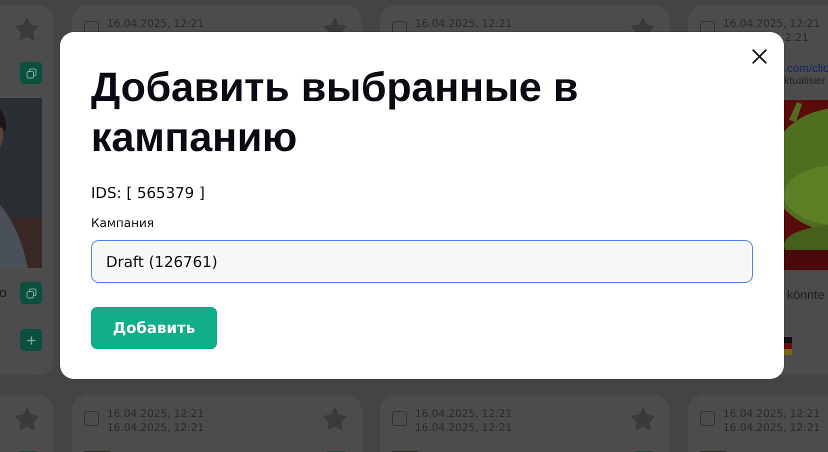 This screenshot has width=828, height=452. What do you see at coordinates (122, 223) in the screenshot?
I see `field-label: Кампания` at bounding box center [122, 223].